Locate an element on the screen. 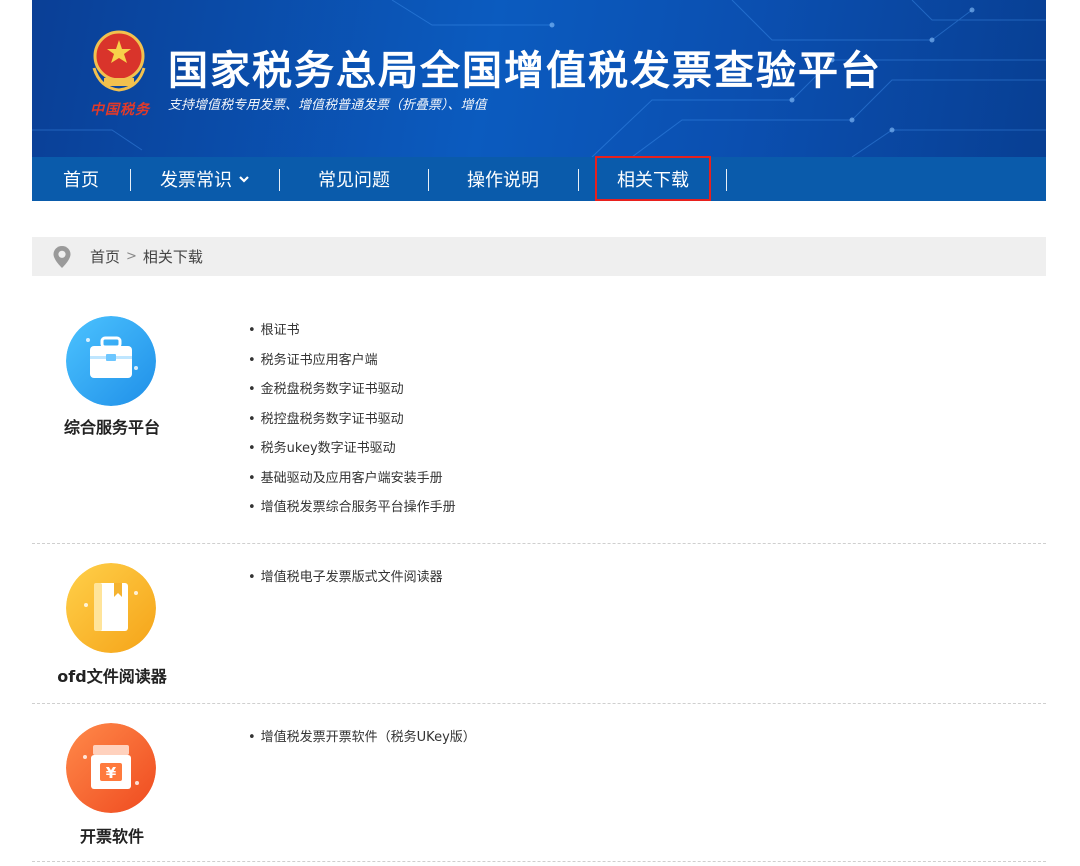 This screenshot has height=866, width=1080. download-link: 根证书 is located at coordinates (352, 331).